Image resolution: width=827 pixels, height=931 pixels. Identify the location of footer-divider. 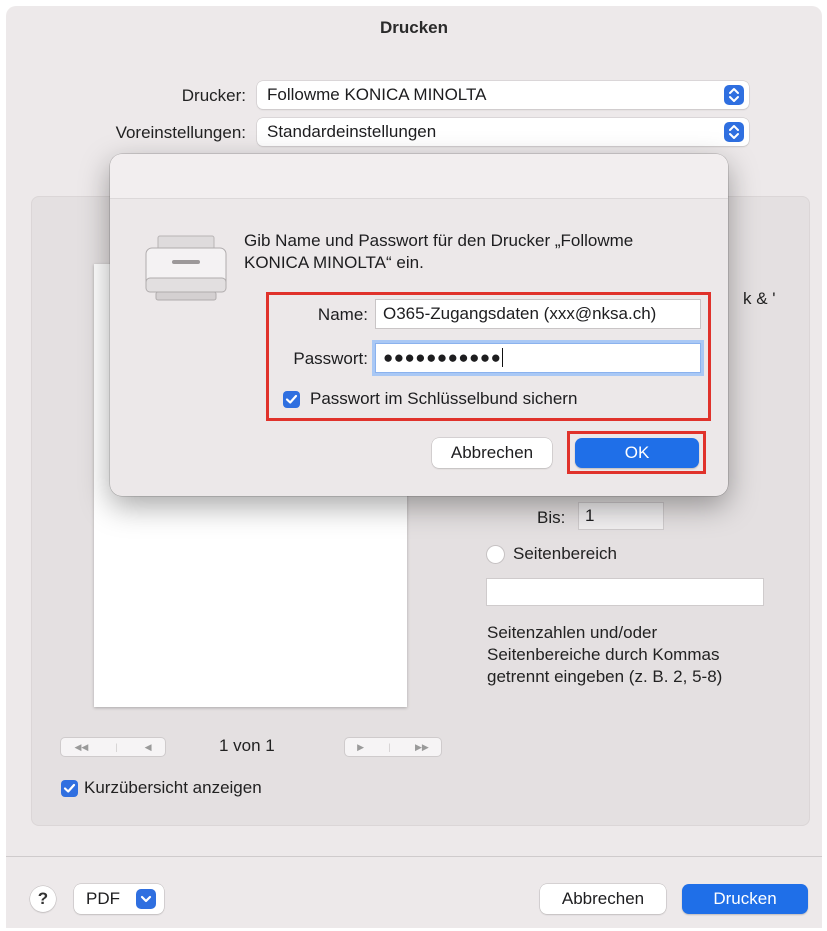
(414, 856).